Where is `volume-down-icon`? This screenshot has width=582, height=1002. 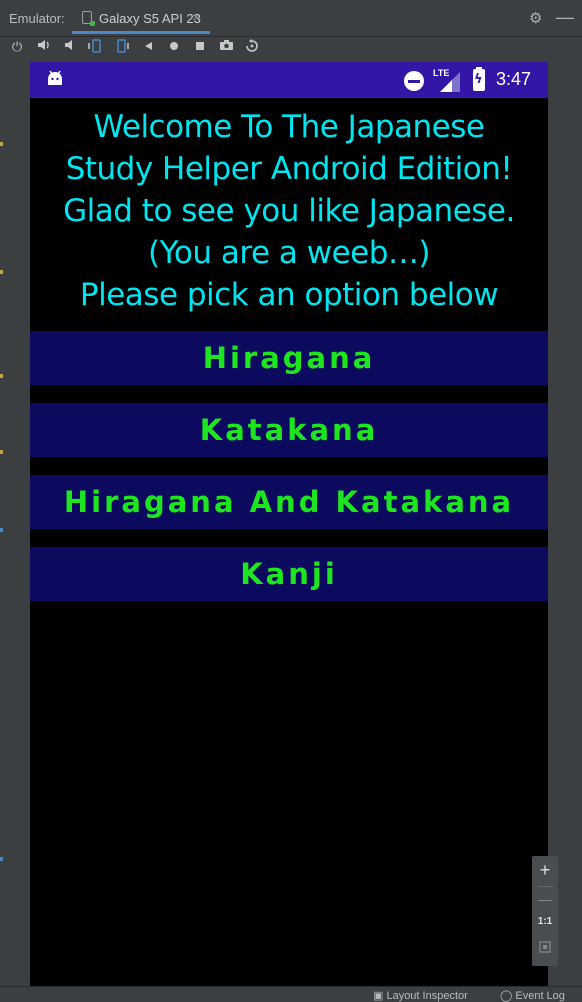
volume-down-icon is located at coordinates (70, 48).